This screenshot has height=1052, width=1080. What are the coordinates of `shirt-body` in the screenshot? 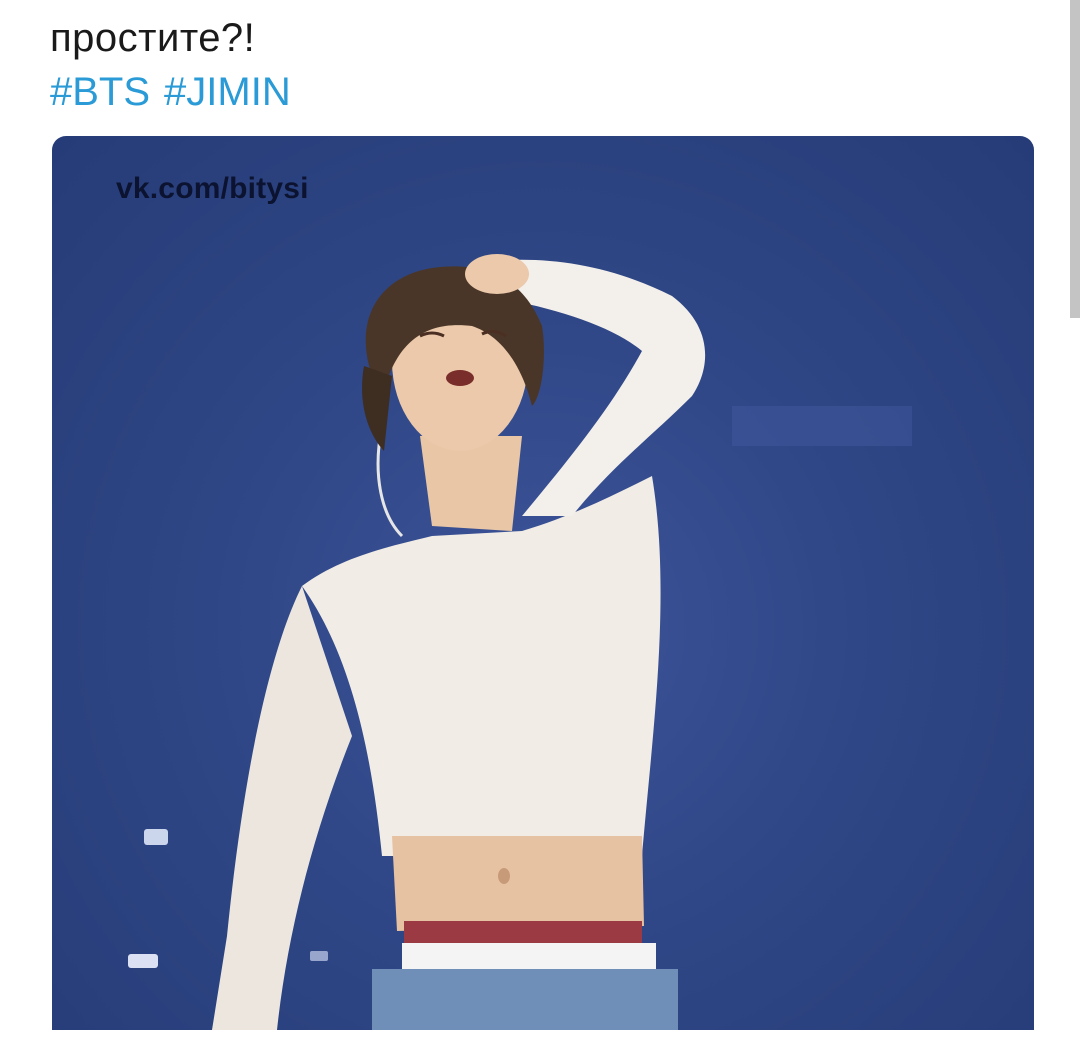 It's located at (481, 666).